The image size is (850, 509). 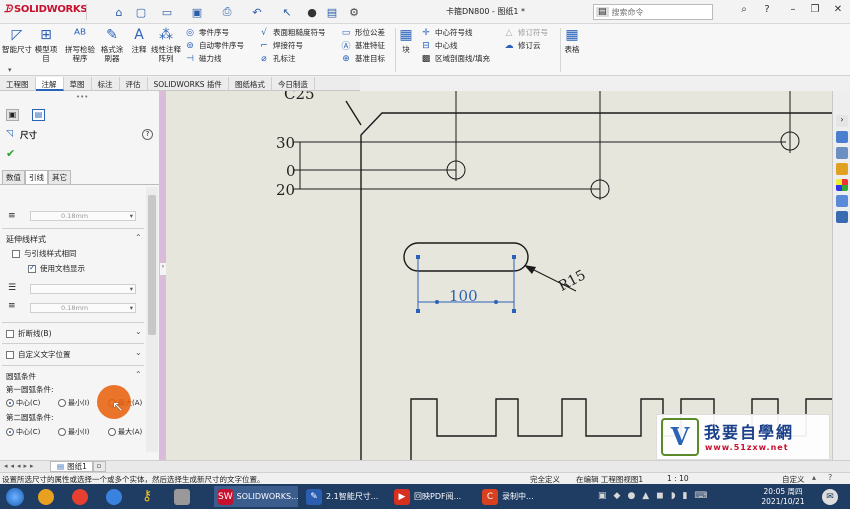 What do you see at coordinates (139, 40) in the screenshot?
I see `note-button: A 注释` at bounding box center [139, 40].